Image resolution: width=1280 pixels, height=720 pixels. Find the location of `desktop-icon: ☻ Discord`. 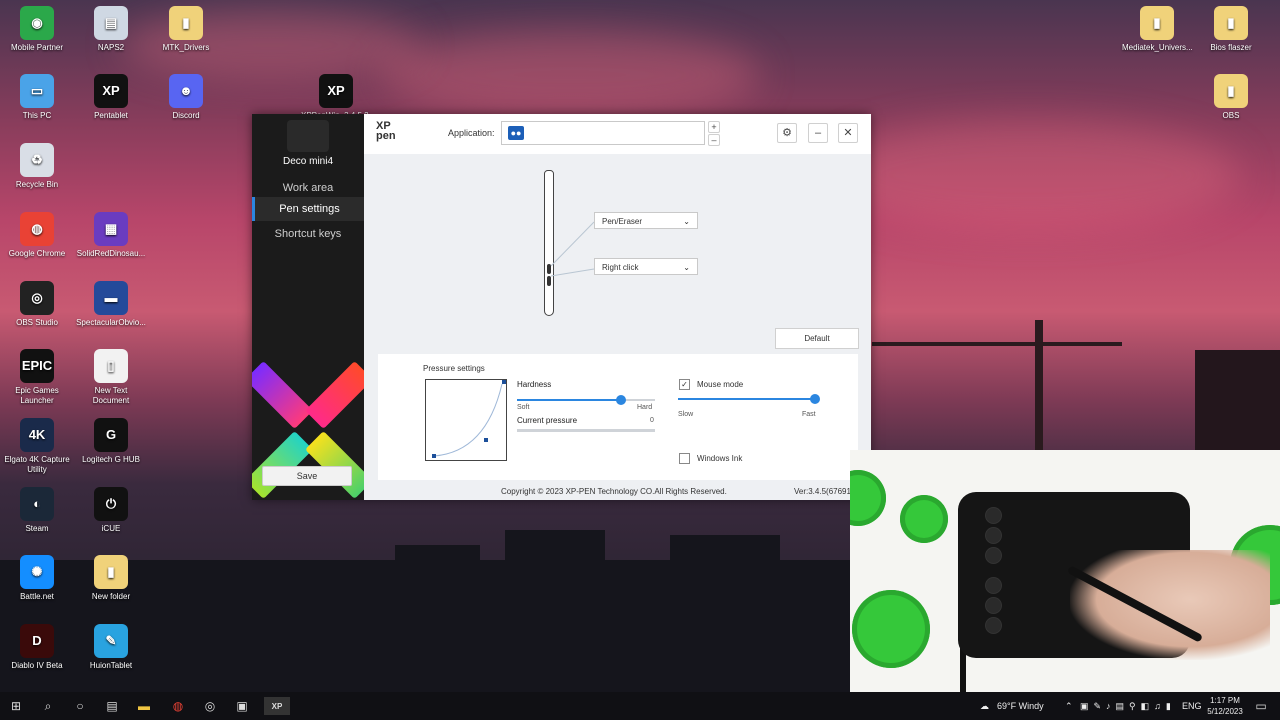

desktop-icon: ☻ Discord is located at coordinates (186, 97).